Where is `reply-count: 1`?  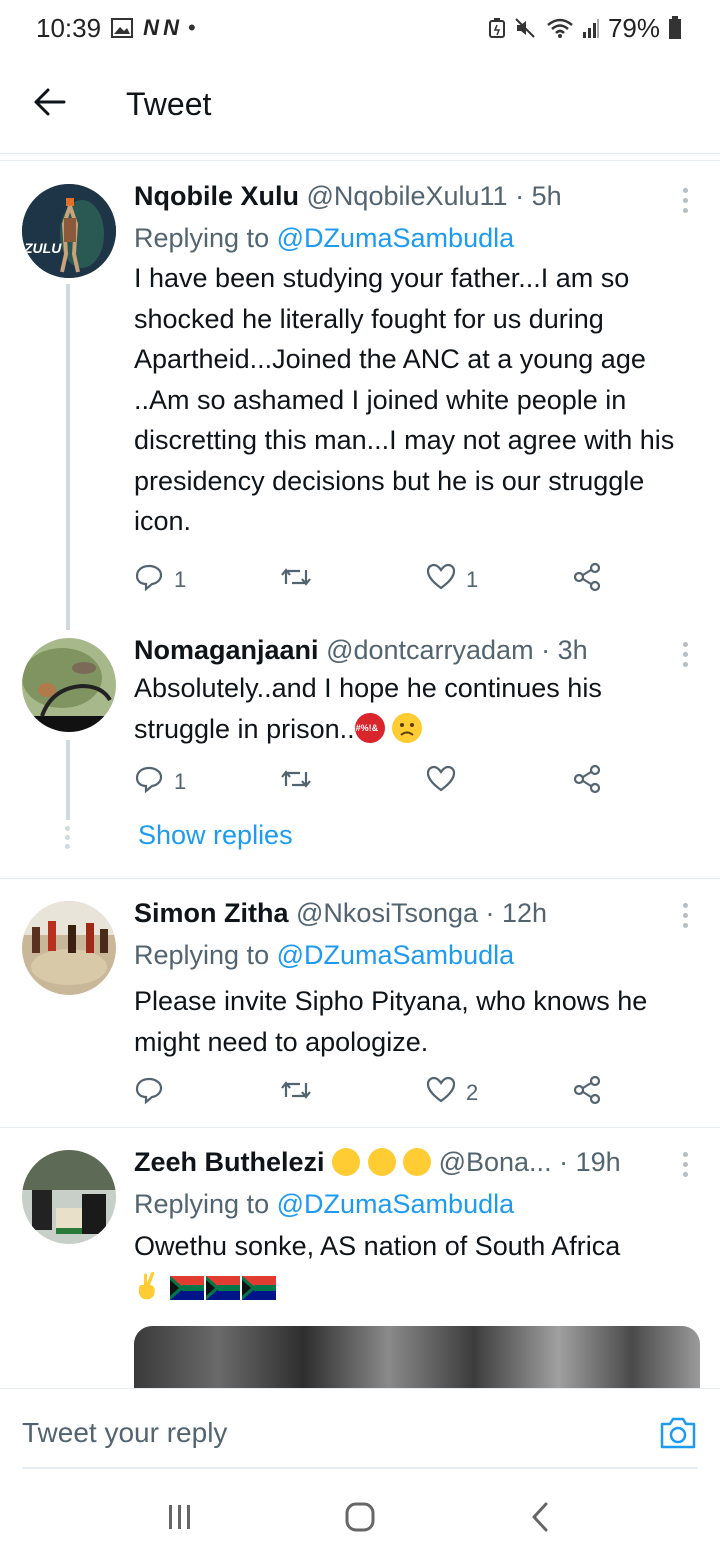 reply-count: 1 is located at coordinates (180, 579).